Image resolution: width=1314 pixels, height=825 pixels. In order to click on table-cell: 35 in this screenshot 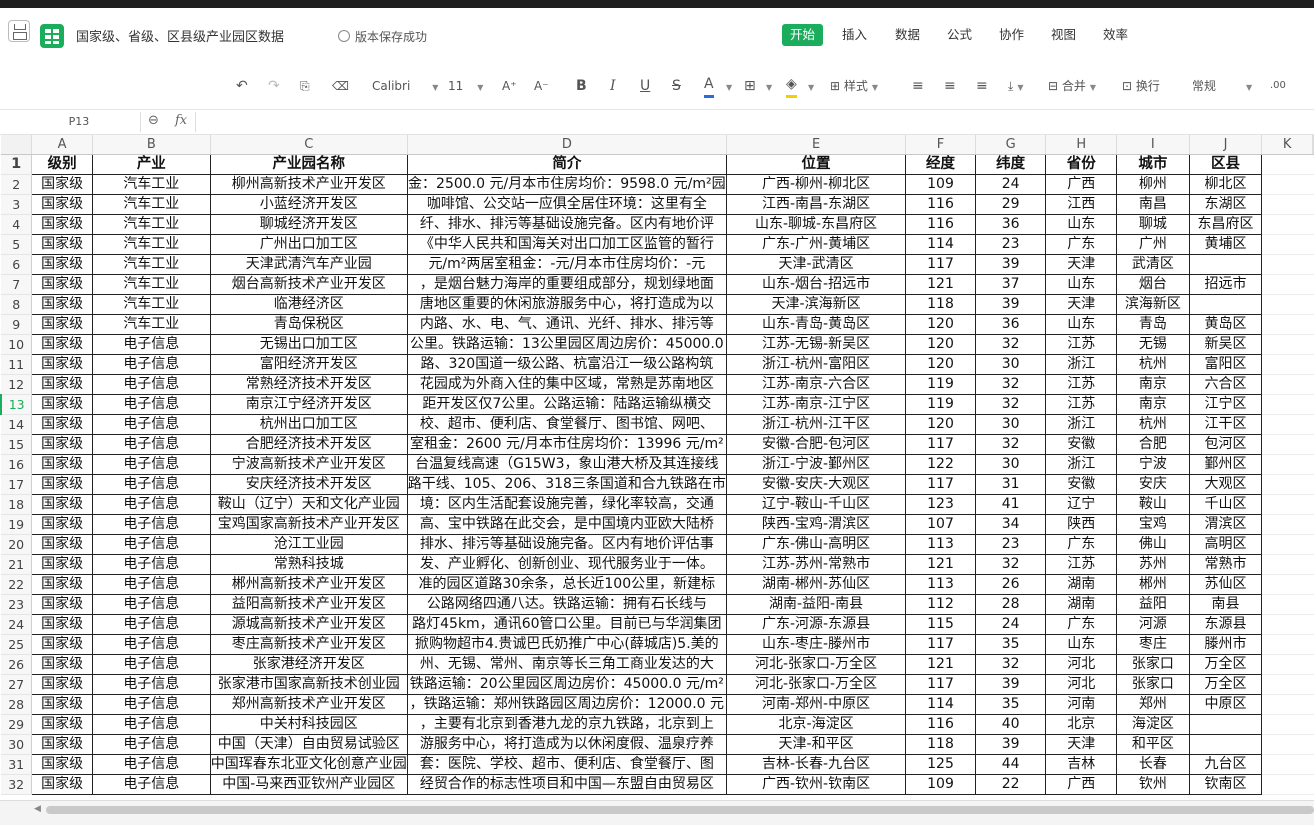, I will do `click(1010, 644)`.